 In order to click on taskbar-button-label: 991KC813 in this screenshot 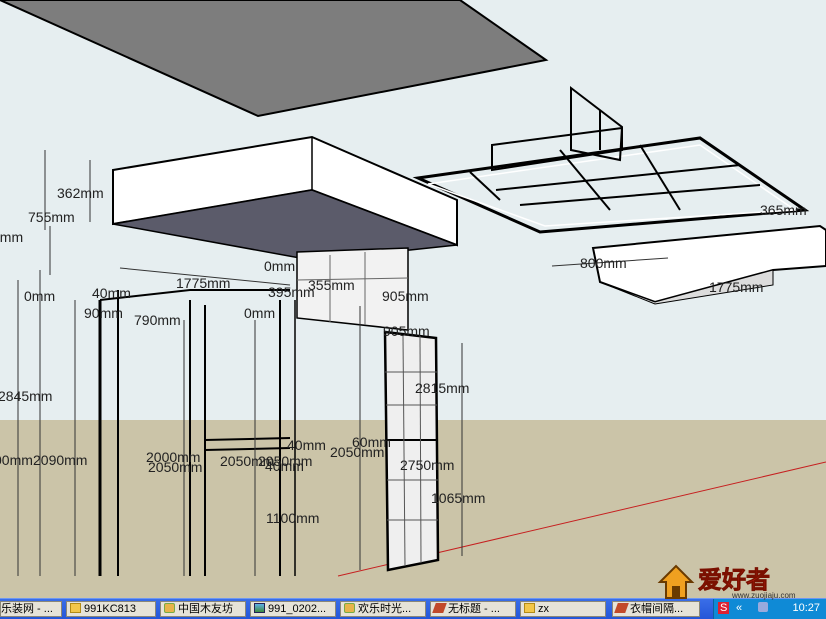, I will do `click(110, 609)`.